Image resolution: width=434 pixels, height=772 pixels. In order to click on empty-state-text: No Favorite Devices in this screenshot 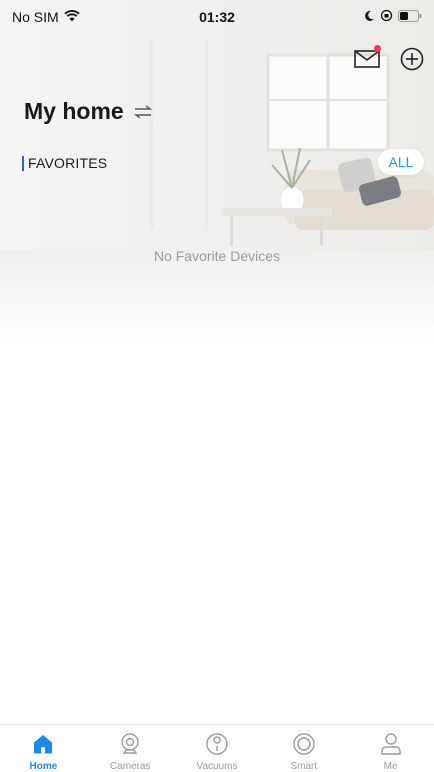, I will do `click(217, 256)`.